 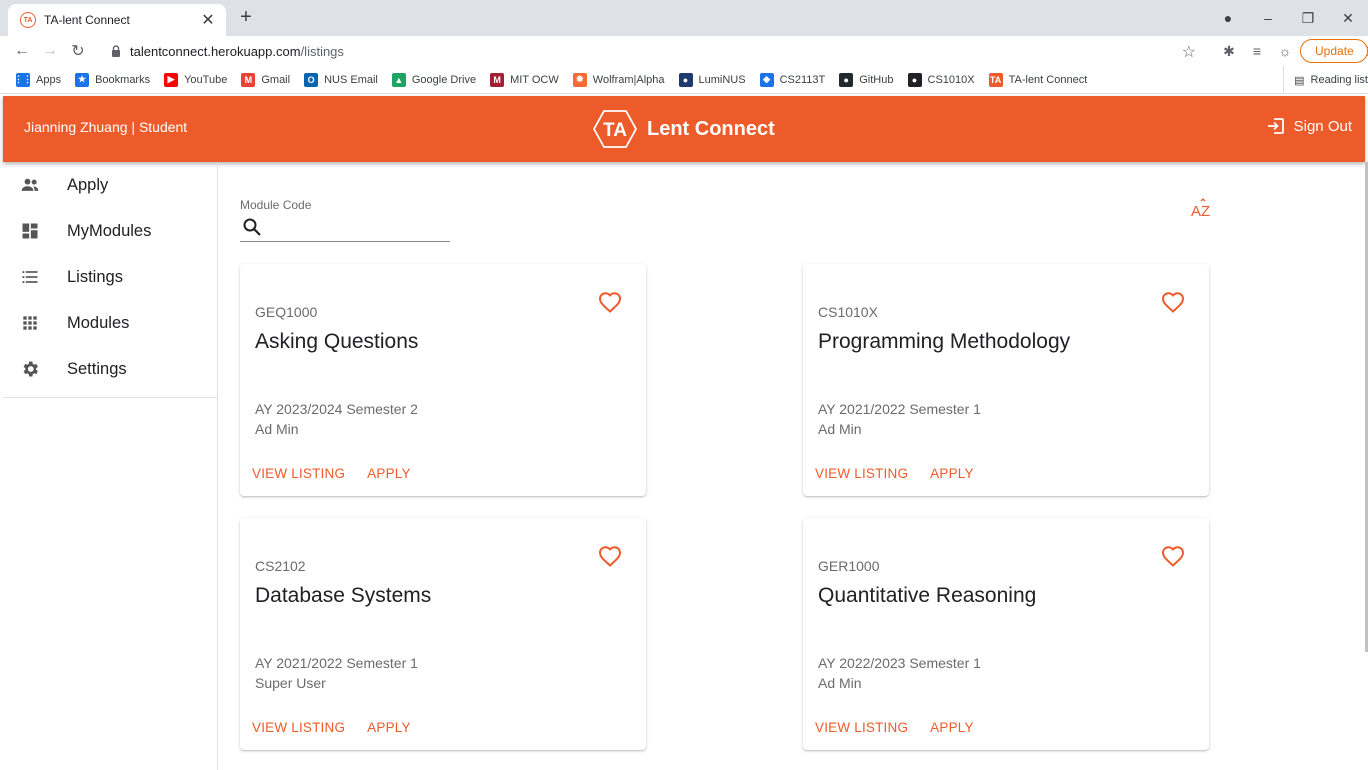 I want to click on module-code: CS2102, so click(x=280, y=566).